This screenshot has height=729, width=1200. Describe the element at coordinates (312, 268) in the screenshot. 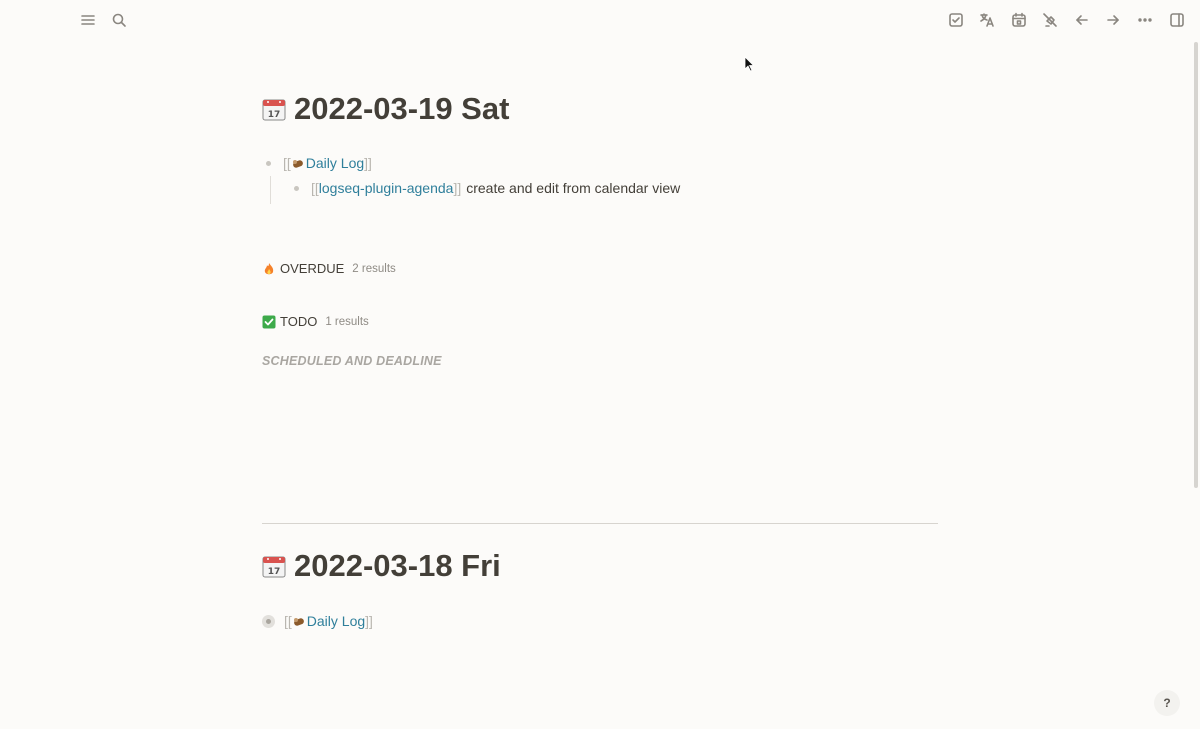

I see `query-title: OVERDUE` at that location.